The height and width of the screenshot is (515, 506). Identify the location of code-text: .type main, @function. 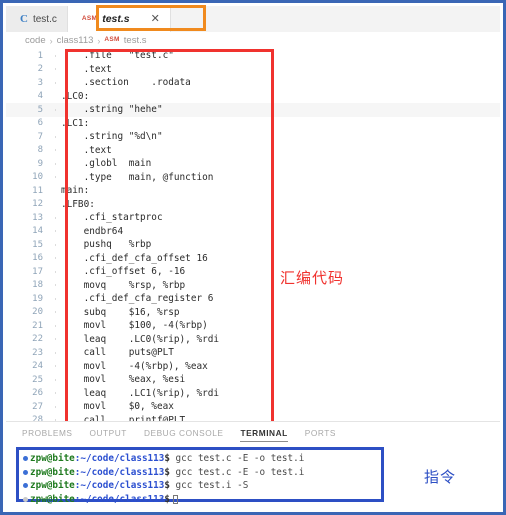
(137, 177).